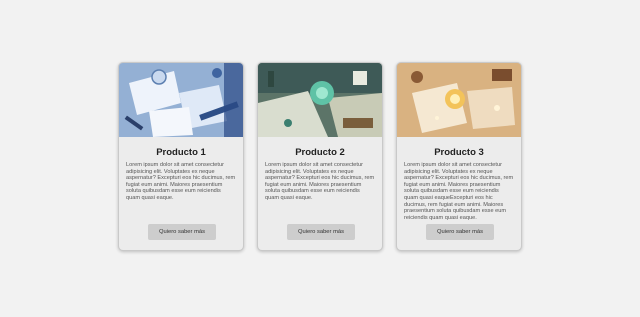 Image resolution: width=640 pixels, height=317 pixels. Describe the element at coordinates (181, 152) in the screenshot. I see `product-title-1: Producto 1` at that location.